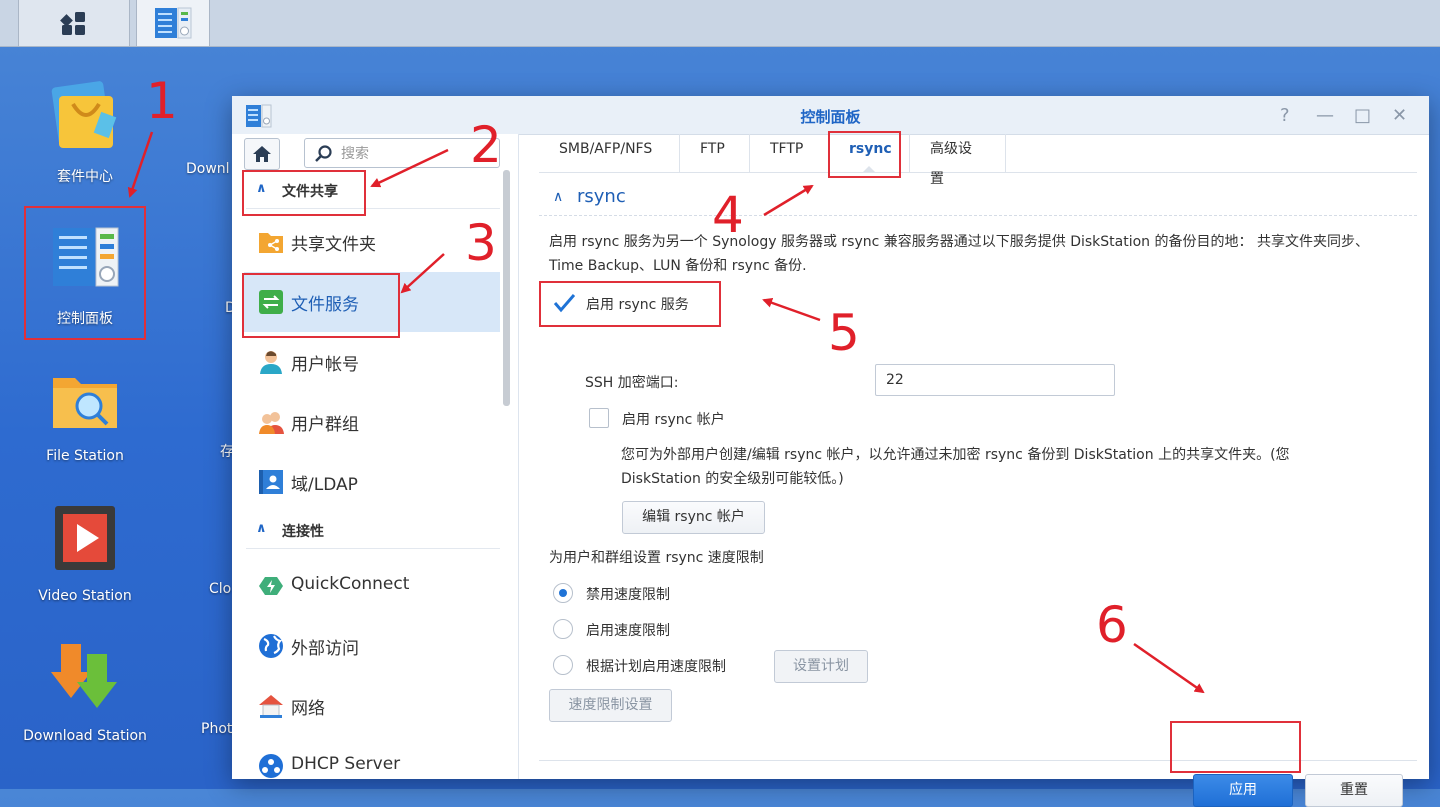  I want to click on grid-icon, so click(72, 23).